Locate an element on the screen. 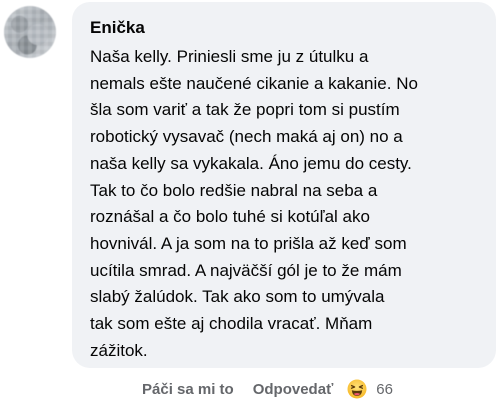 This screenshot has width=500, height=405. comment-text-line: Tak to čo bolo redšie nabral na seba a is located at coordinates (234, 190).